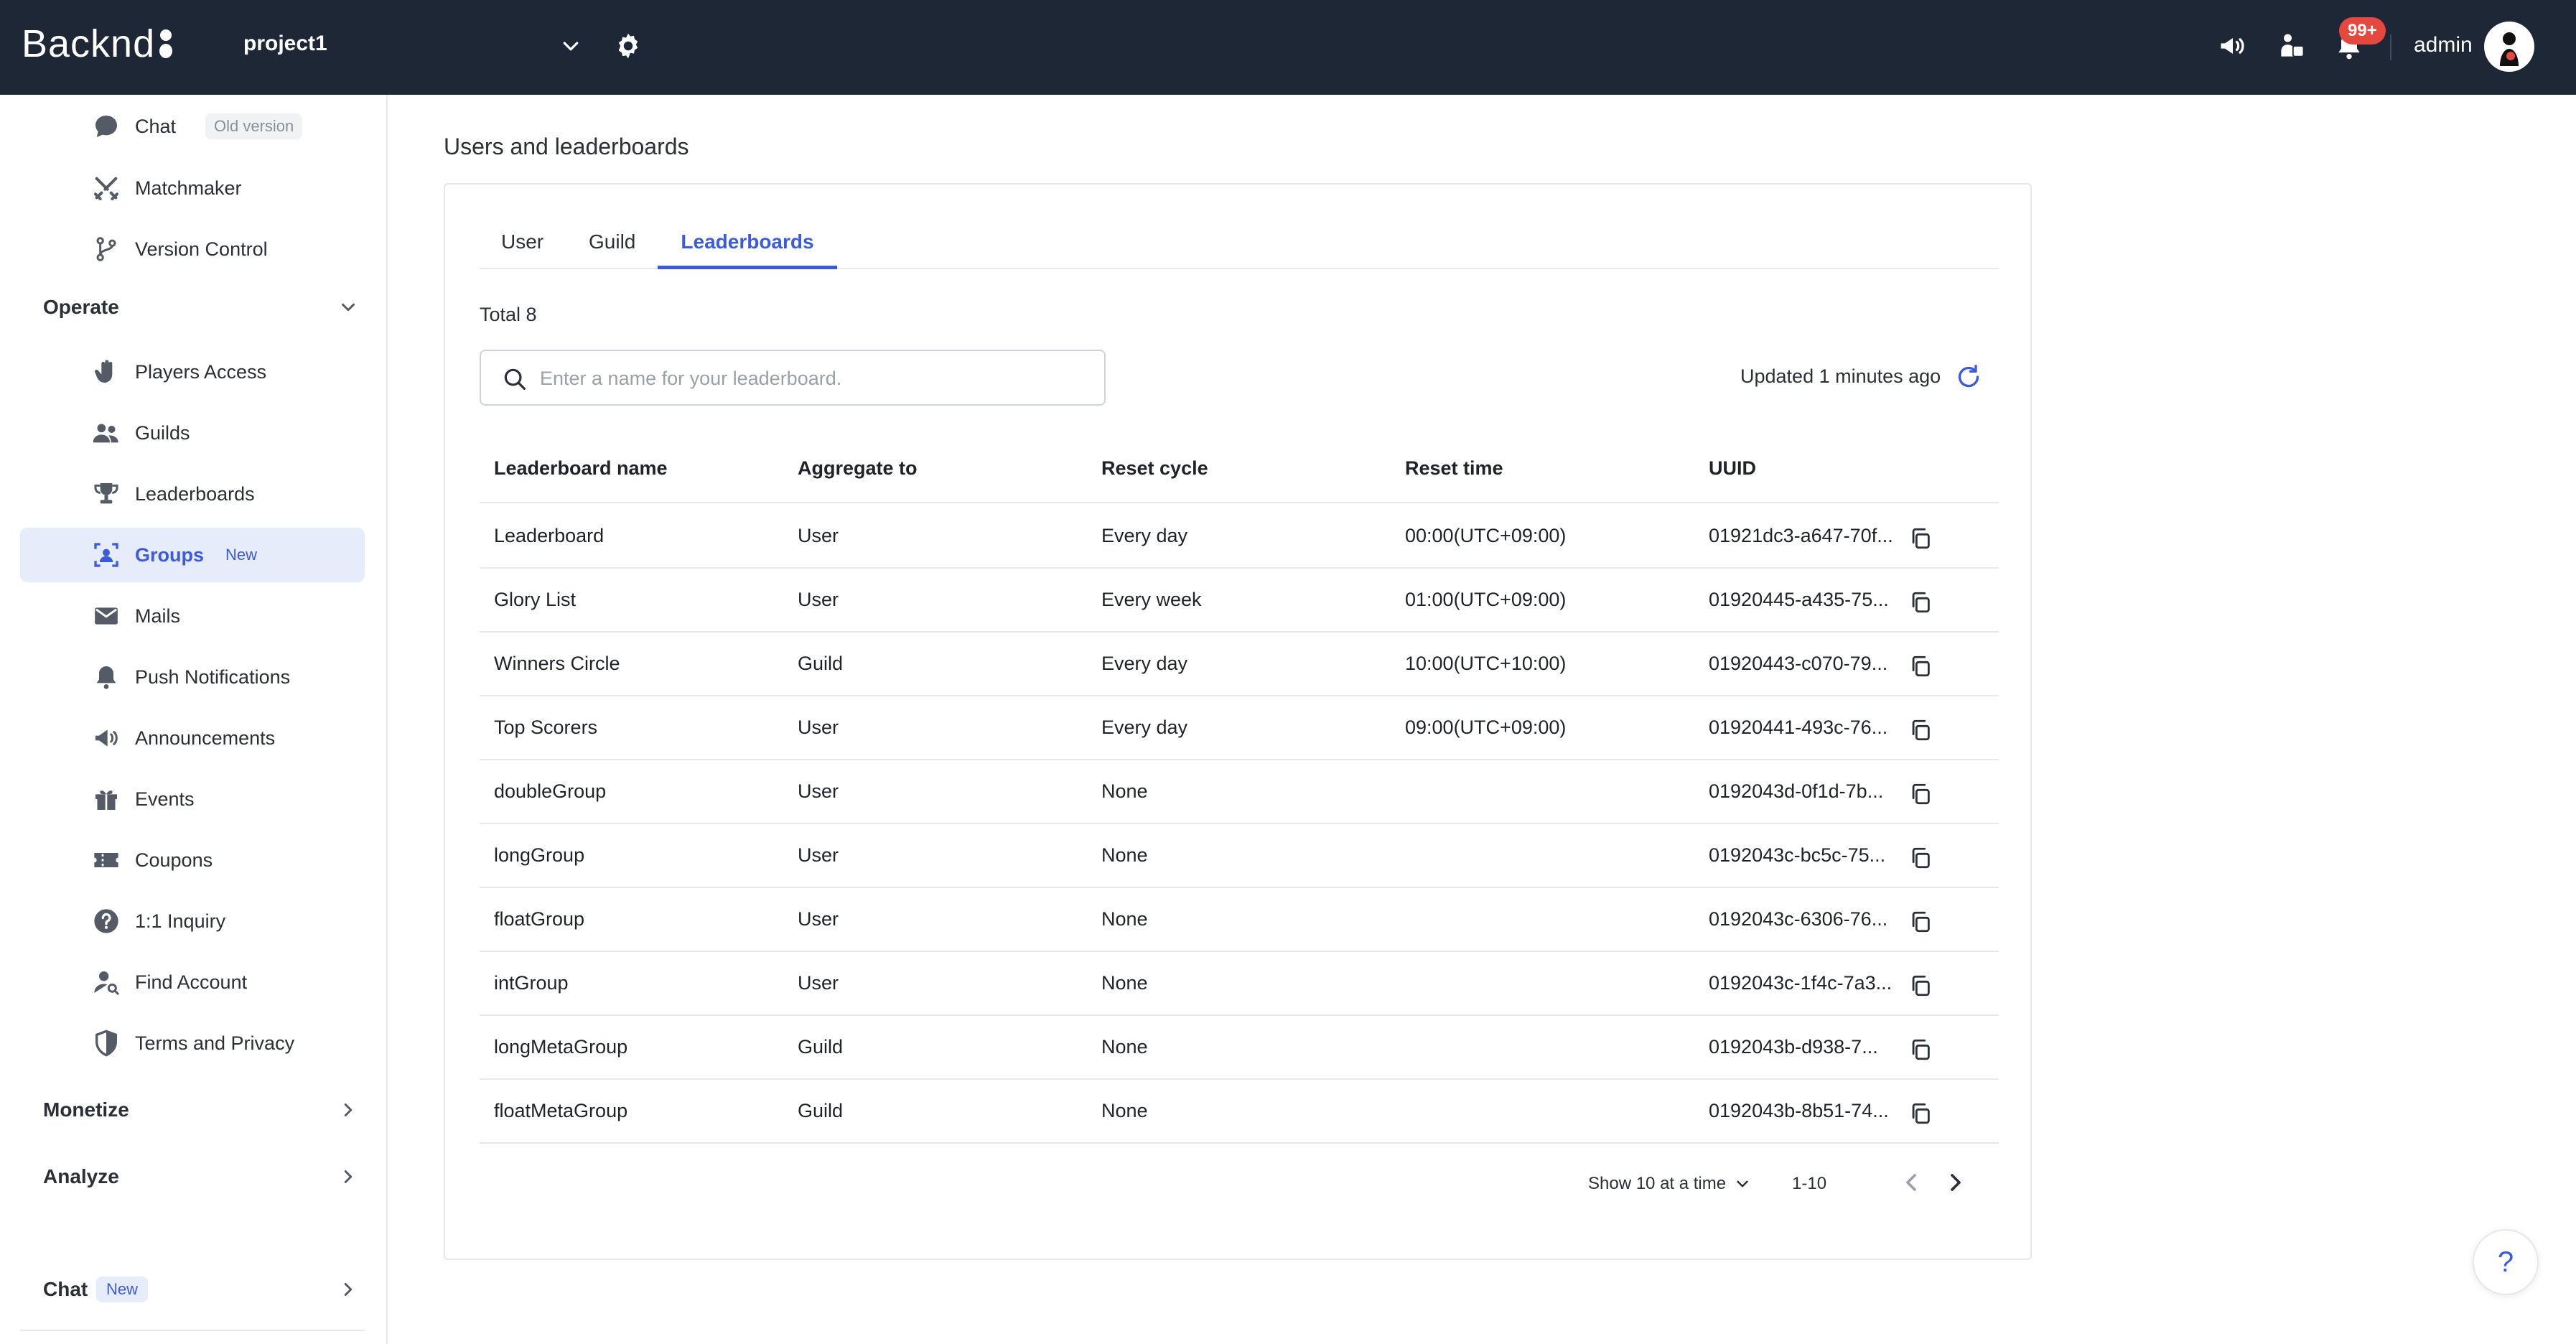  What do you see at coordinates (201, 1176) in the screenshot?
I see `section-analyze: Analyze` at bounding box center [201, 1176].